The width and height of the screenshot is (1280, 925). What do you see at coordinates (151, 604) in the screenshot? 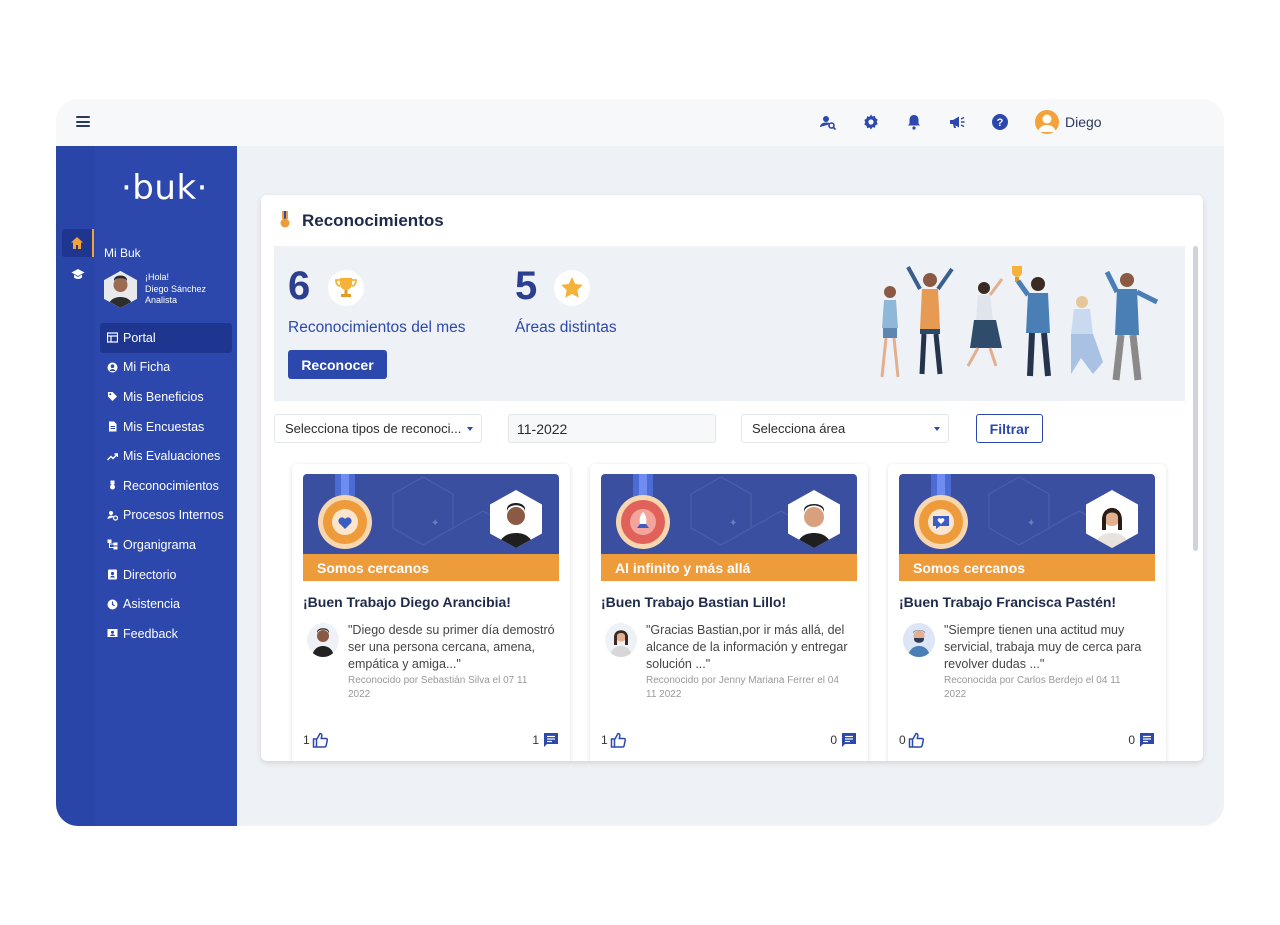
I see `sidebar-item-label: Asistencia` at bounding box center [151, 604].